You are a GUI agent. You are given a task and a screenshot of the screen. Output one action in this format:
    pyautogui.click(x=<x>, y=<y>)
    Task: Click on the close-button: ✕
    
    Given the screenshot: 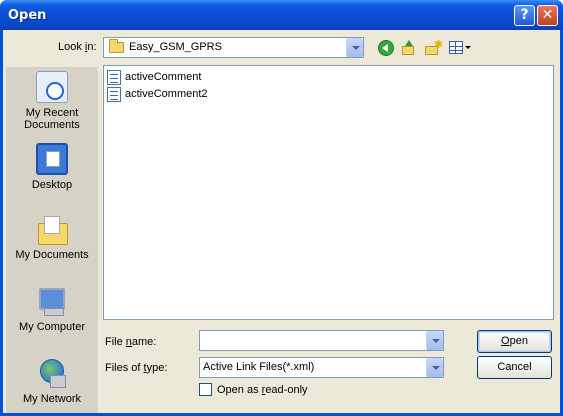 What is the action you would take?
    pyautogui.click(x=547, y=15)
    